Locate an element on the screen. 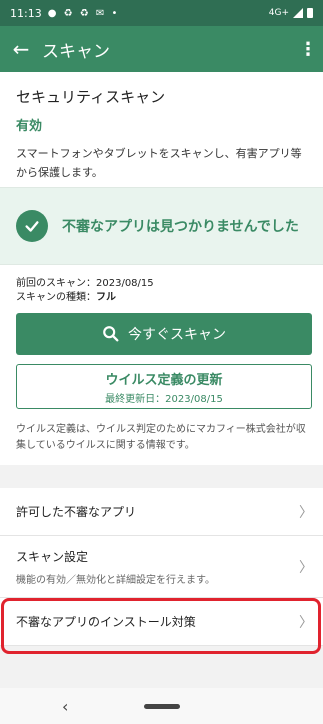 Image resolution: width=323 pixels, height=724 pixels. scan-now-label: 今すぐスキャン is located at coordinates (177, 335).